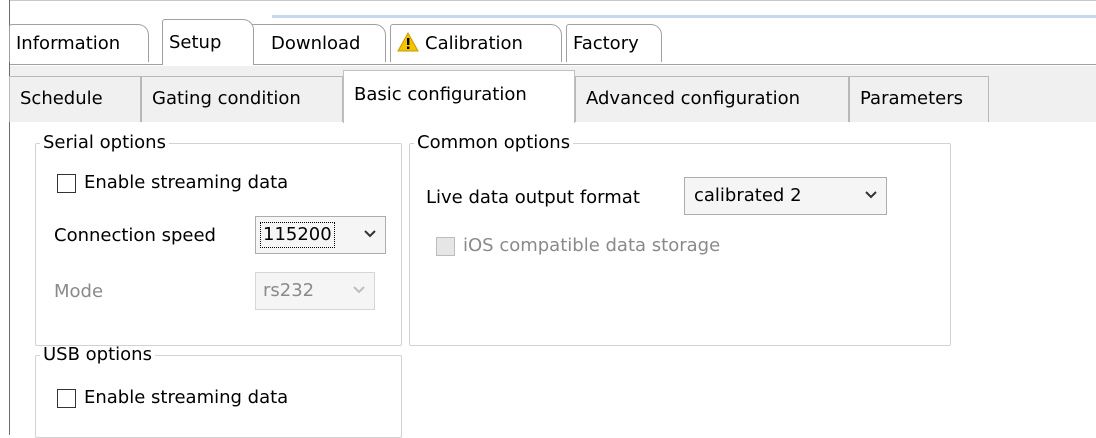 This screenshot has height=438, width=1096. Describe the element at coordinates (186, 182) in the screenshot. I see `serial-streaming-label: Enable streaming data` at that location.